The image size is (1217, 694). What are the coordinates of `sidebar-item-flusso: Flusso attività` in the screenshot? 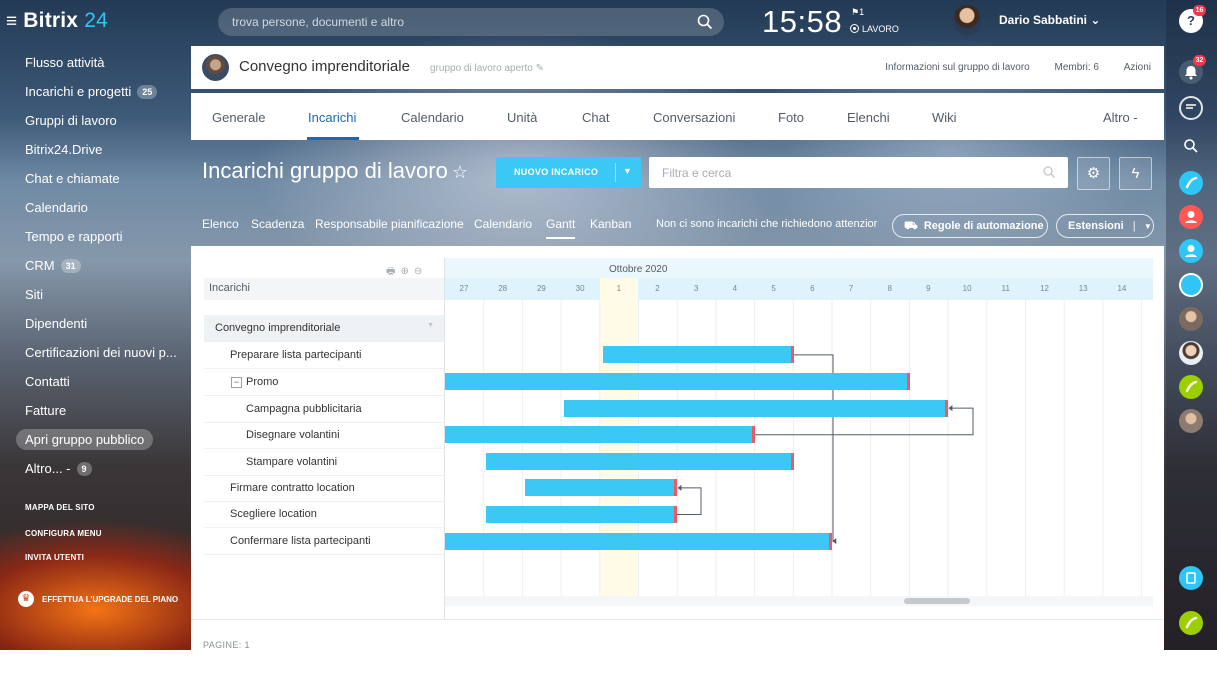 It's located at (95, 66).